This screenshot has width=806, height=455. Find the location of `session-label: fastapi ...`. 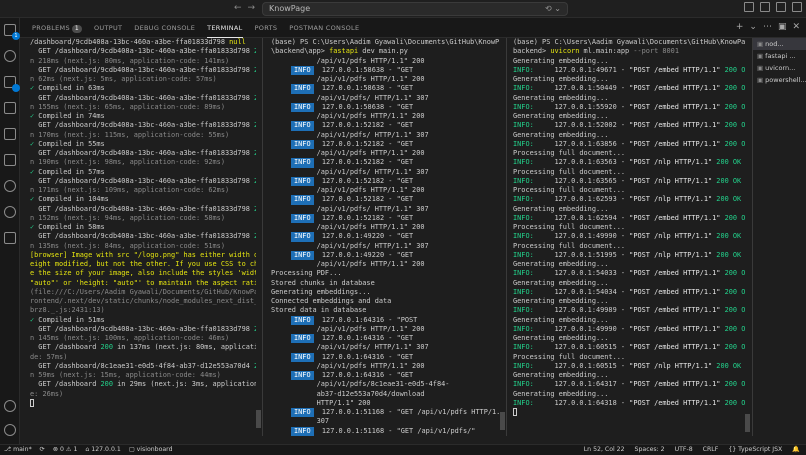

session-label: fastapi ... is located at coordinates (780, 56).